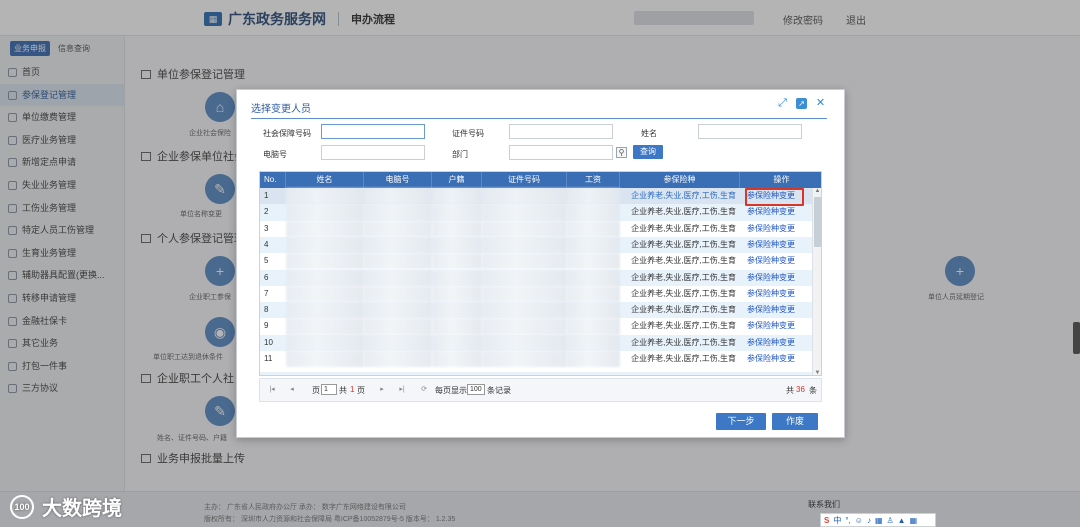  What do you see at coordinates (621, 152) in the screenshot?
I see `search-icon: ⚲` at bounding box center [621, 152].